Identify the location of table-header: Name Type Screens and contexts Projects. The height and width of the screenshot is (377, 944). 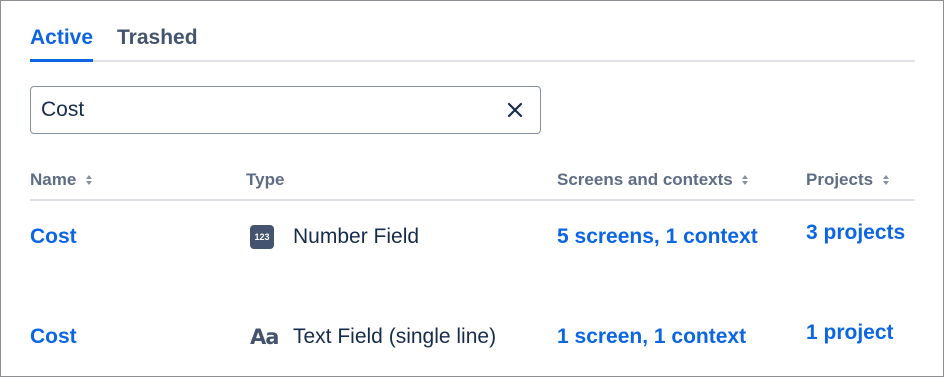
(472, 183).